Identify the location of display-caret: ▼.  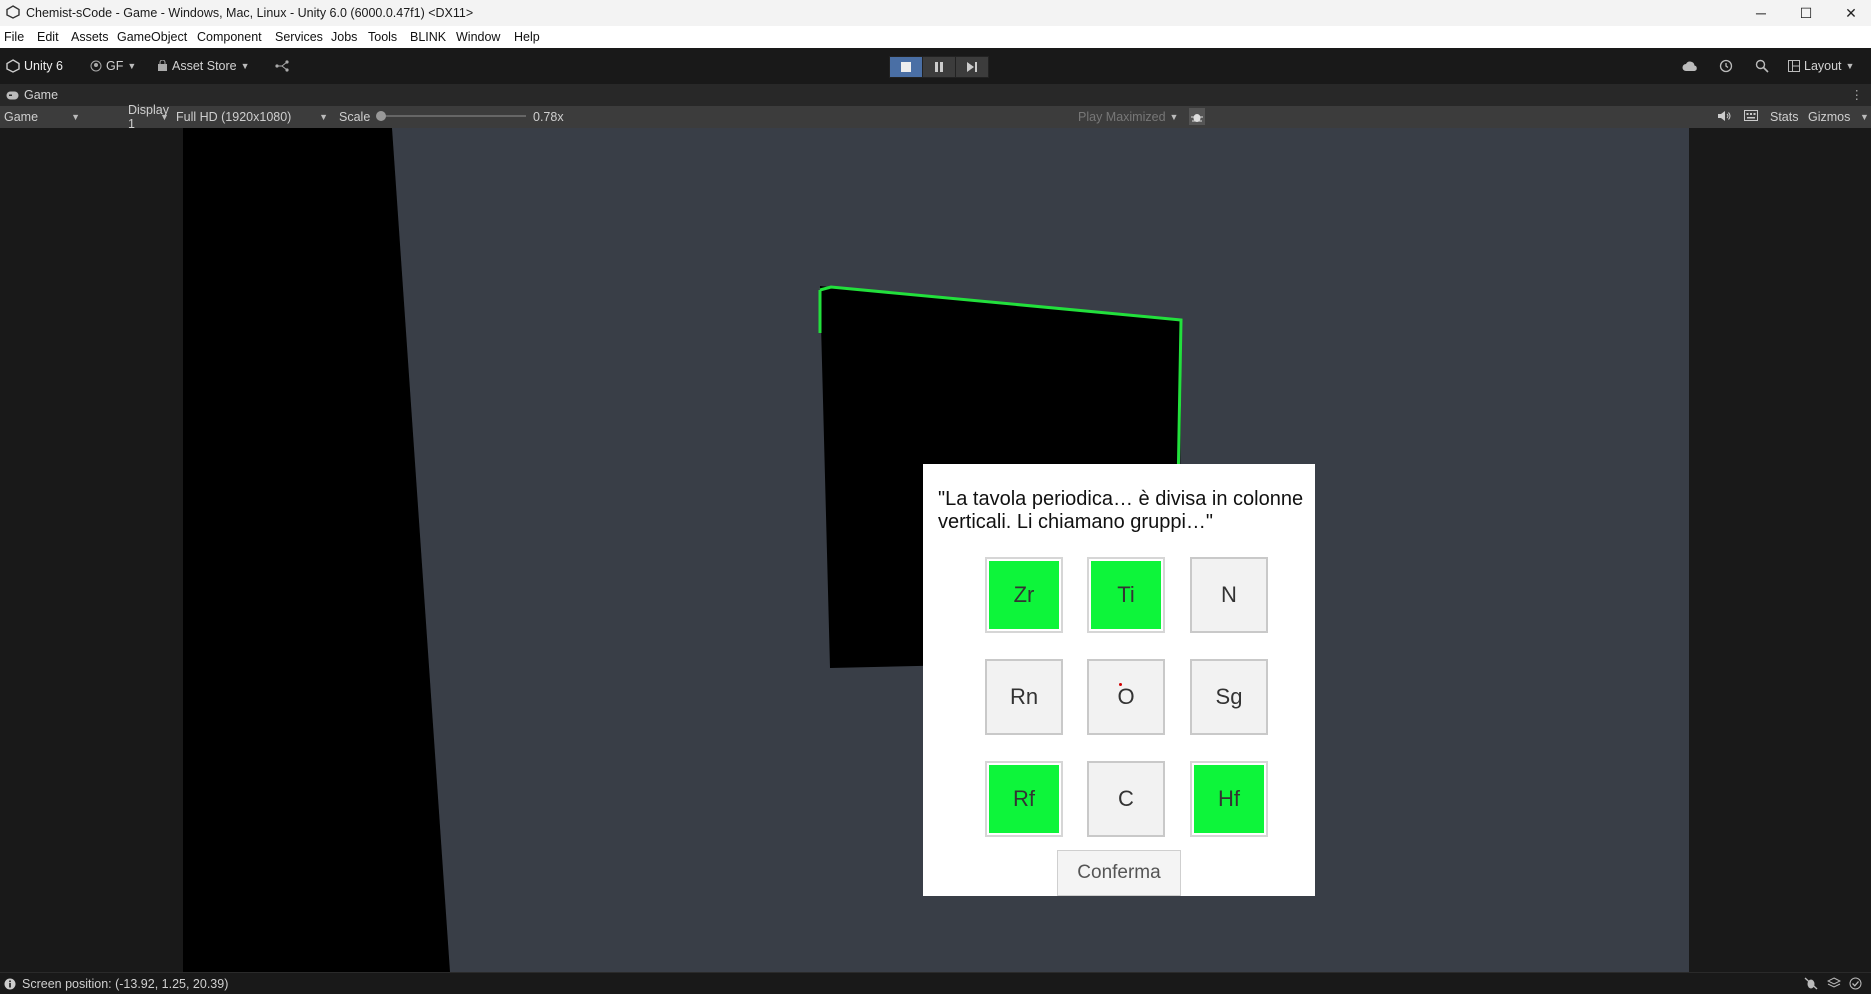
(166, 116).